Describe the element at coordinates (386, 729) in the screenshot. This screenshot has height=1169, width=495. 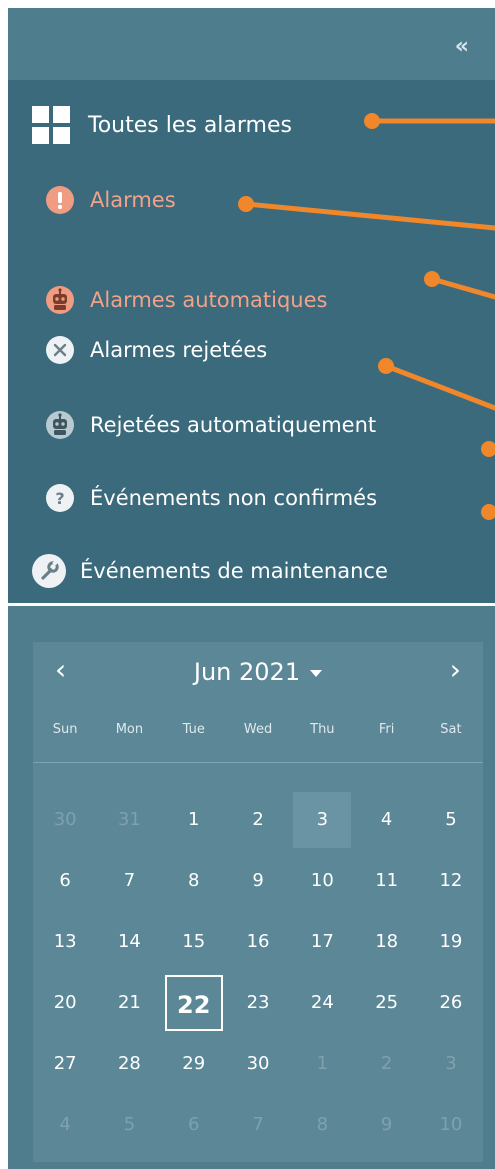
I see `weekday-label: Fri` at that location.